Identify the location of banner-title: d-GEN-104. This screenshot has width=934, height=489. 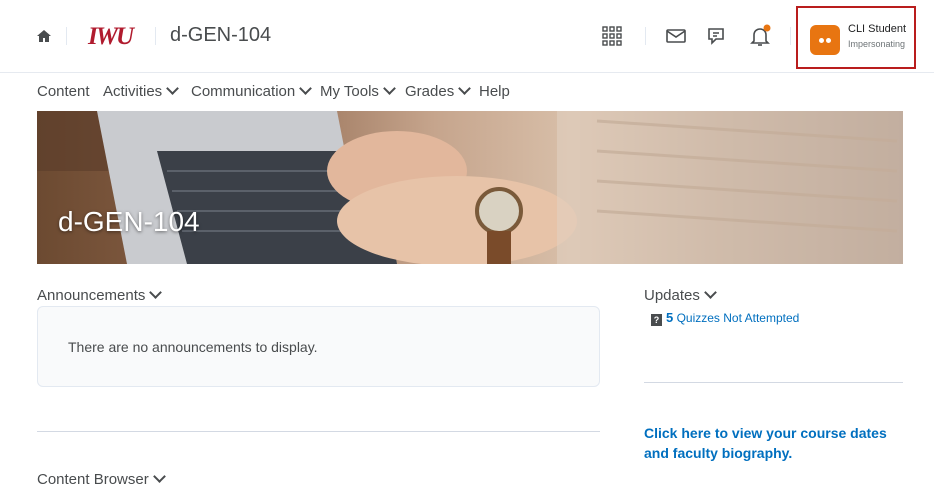
(129, 221).